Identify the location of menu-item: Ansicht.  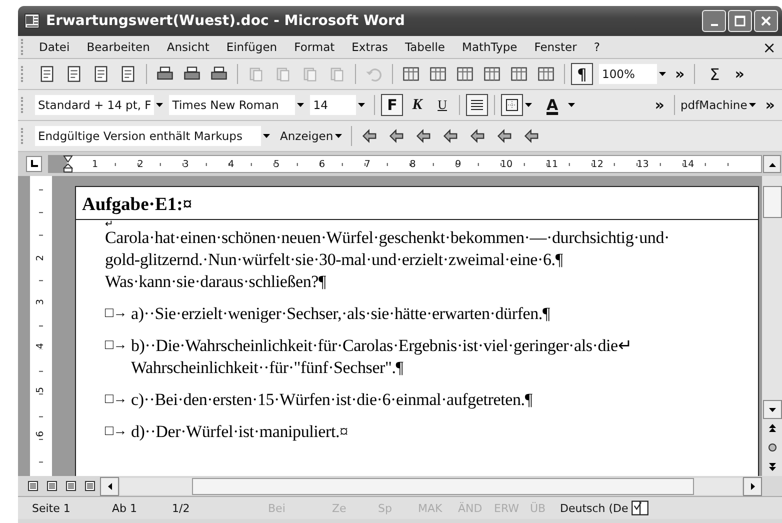
(190, 47).